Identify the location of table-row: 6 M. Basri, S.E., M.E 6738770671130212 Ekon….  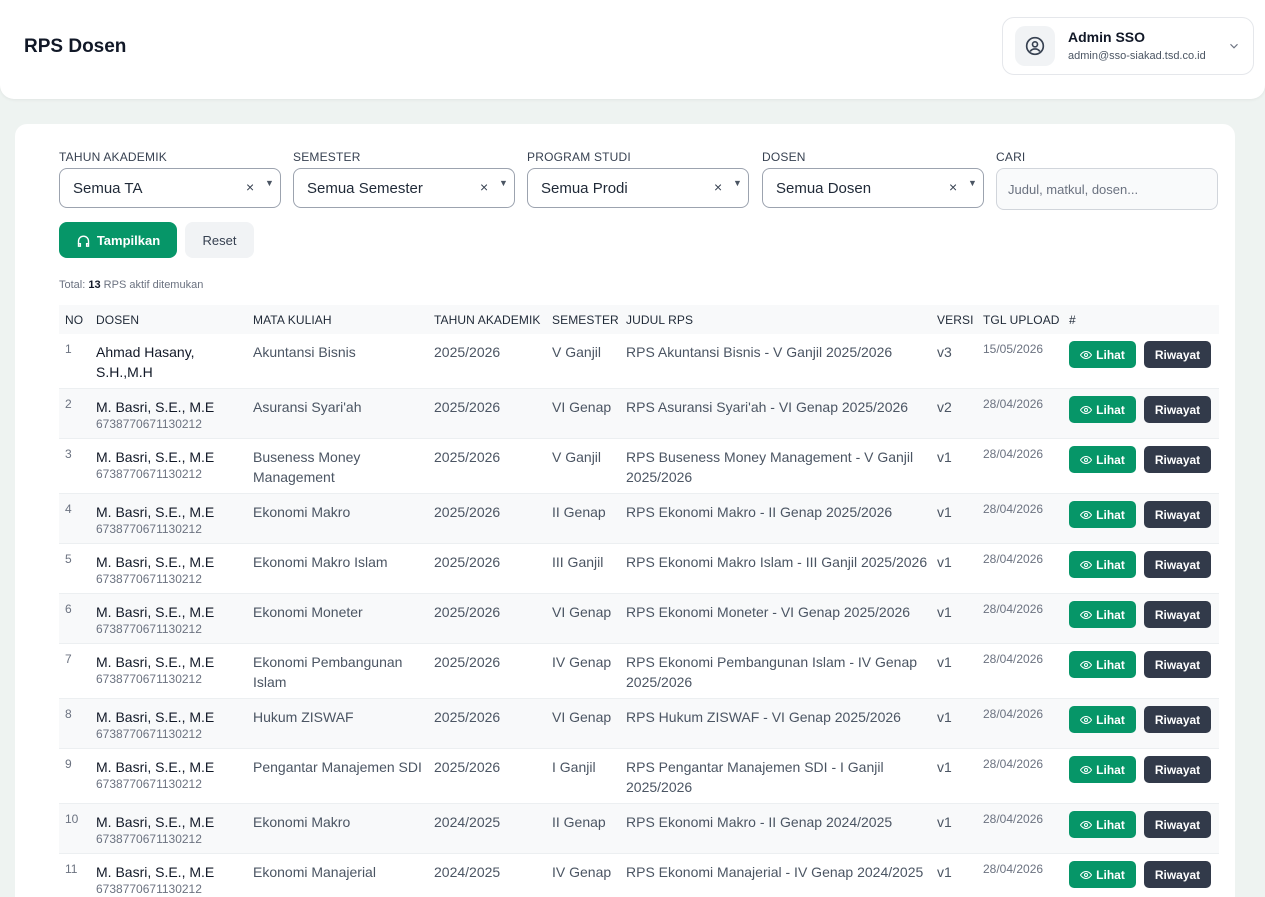
(639, 618).